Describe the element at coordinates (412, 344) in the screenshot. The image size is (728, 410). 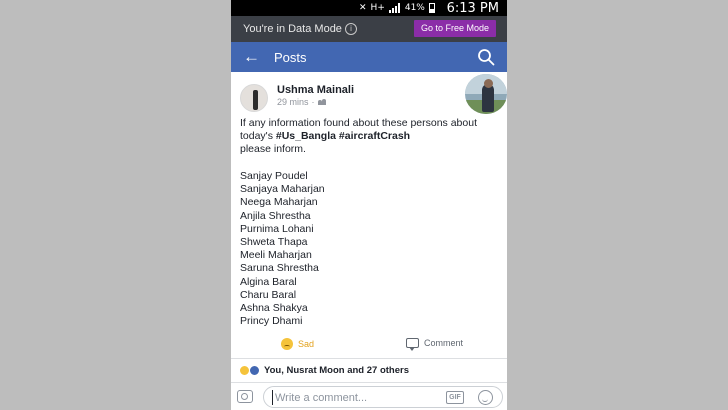
I see `comment-icon` at that location.